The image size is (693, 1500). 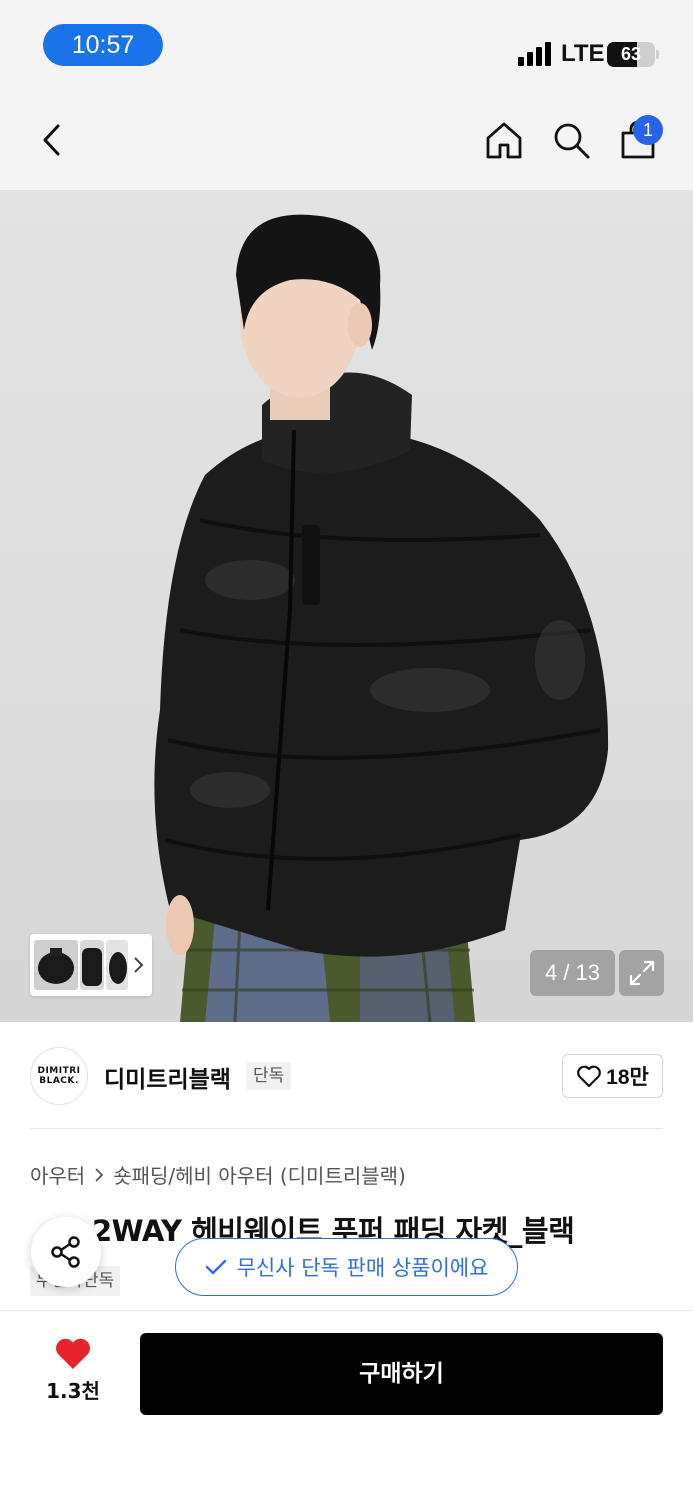 I want to click on check-icon, so click(x=215, y=1267).